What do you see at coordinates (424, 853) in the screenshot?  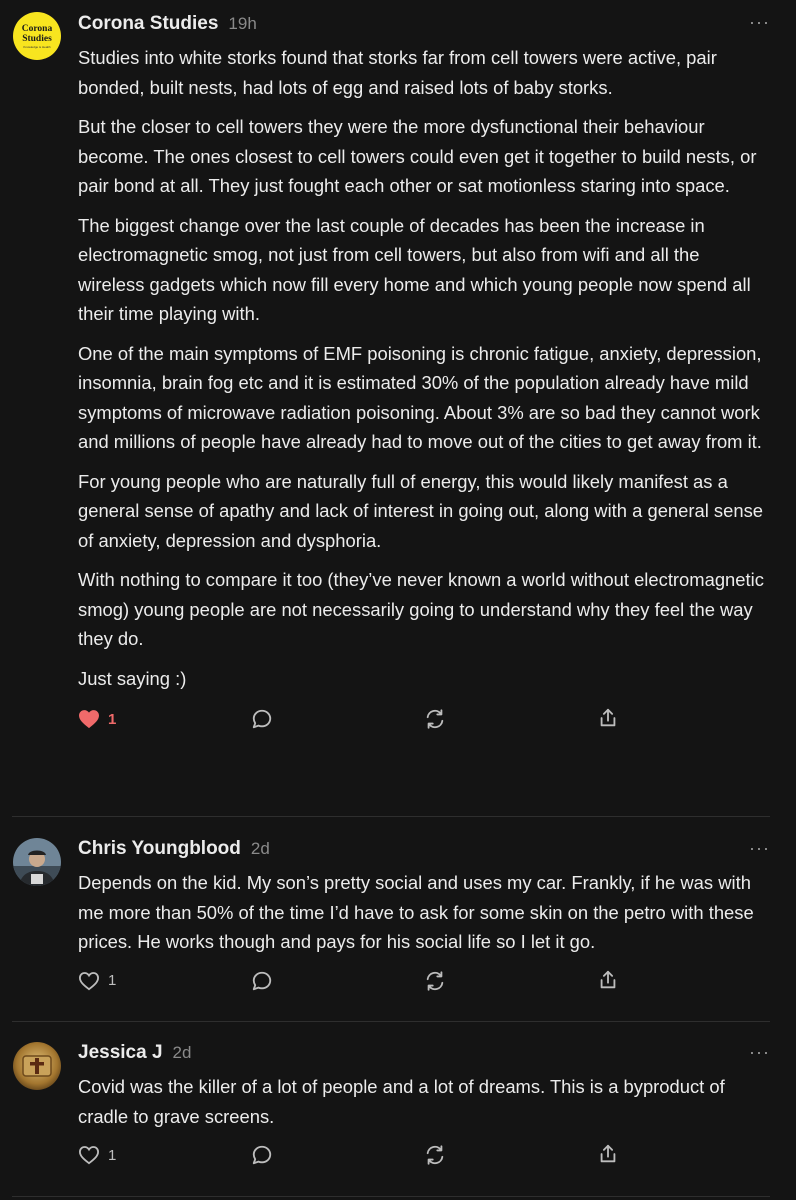 I see `comment-header: Chris Youngblood 2d` at bounding box center [424, 853].